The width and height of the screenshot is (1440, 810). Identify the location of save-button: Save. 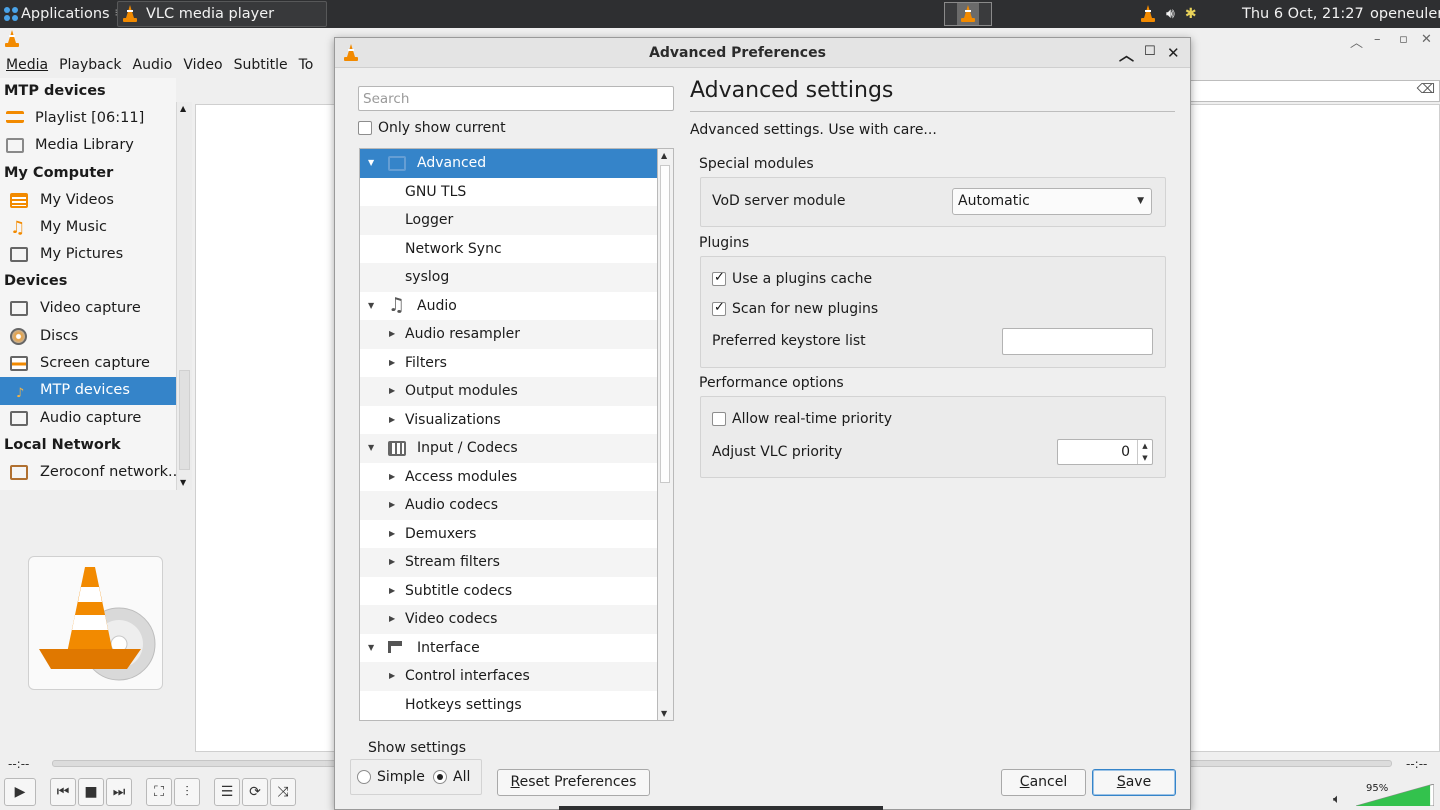
(1134, 782).